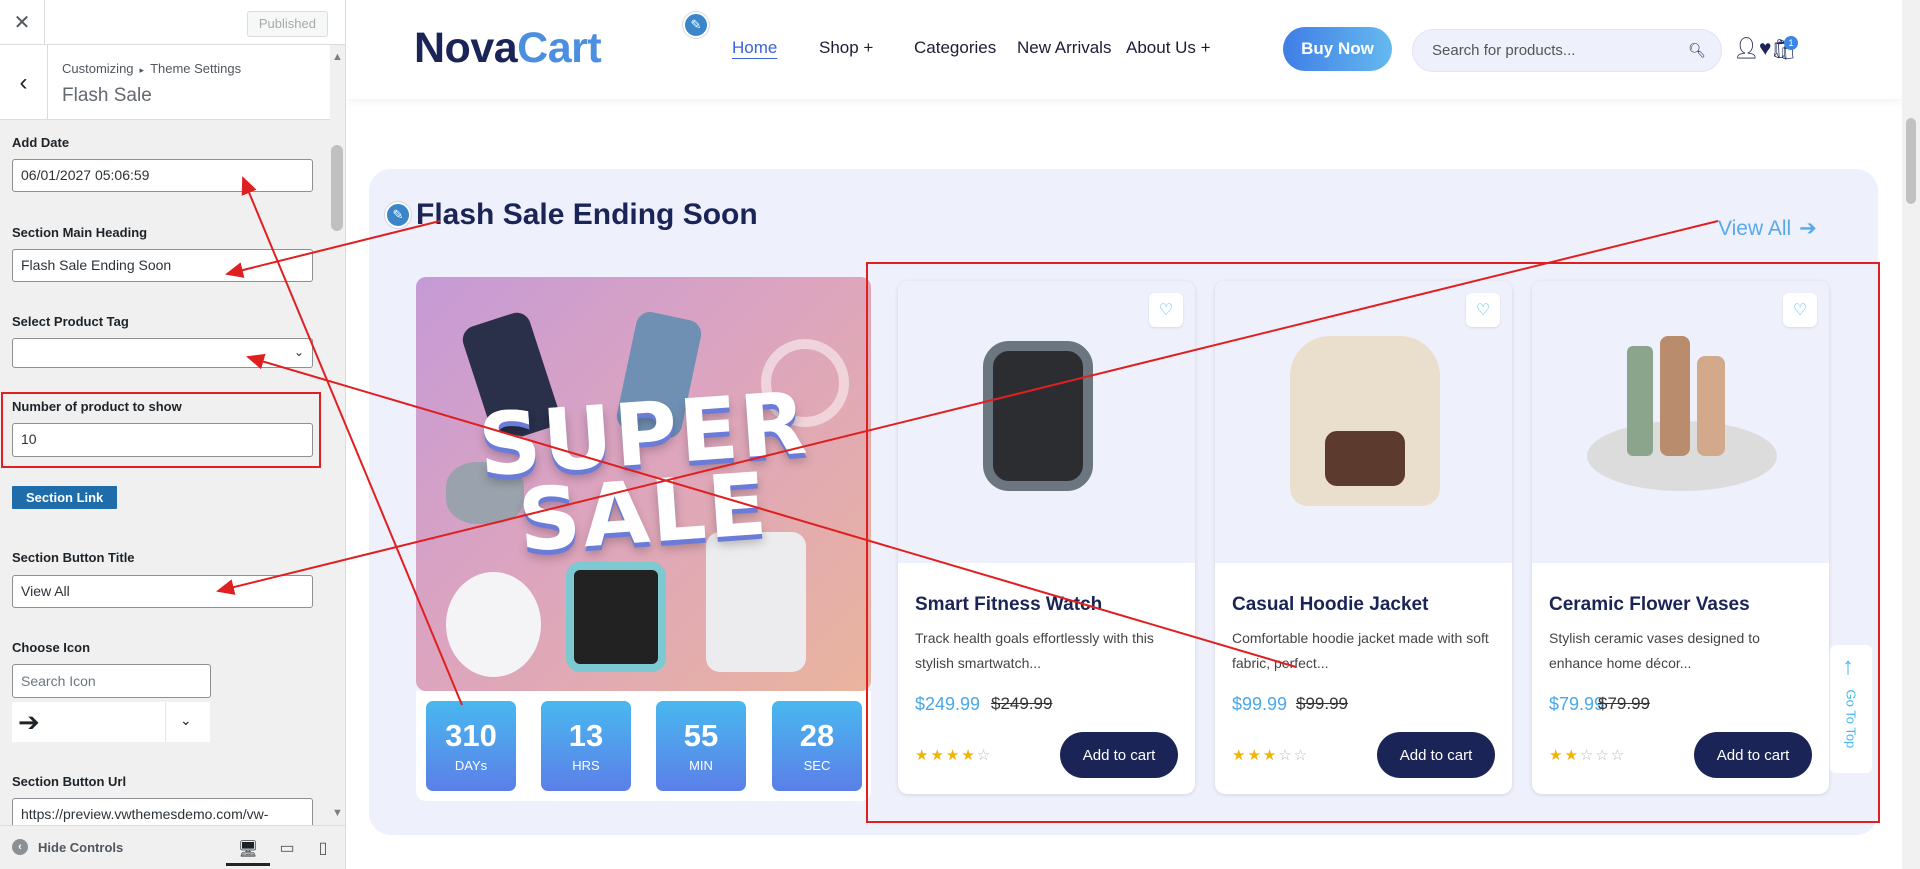 The height and width of the screenshot is (869, 1920). I want to click on nav-categories: Categories, so click(955, 48).